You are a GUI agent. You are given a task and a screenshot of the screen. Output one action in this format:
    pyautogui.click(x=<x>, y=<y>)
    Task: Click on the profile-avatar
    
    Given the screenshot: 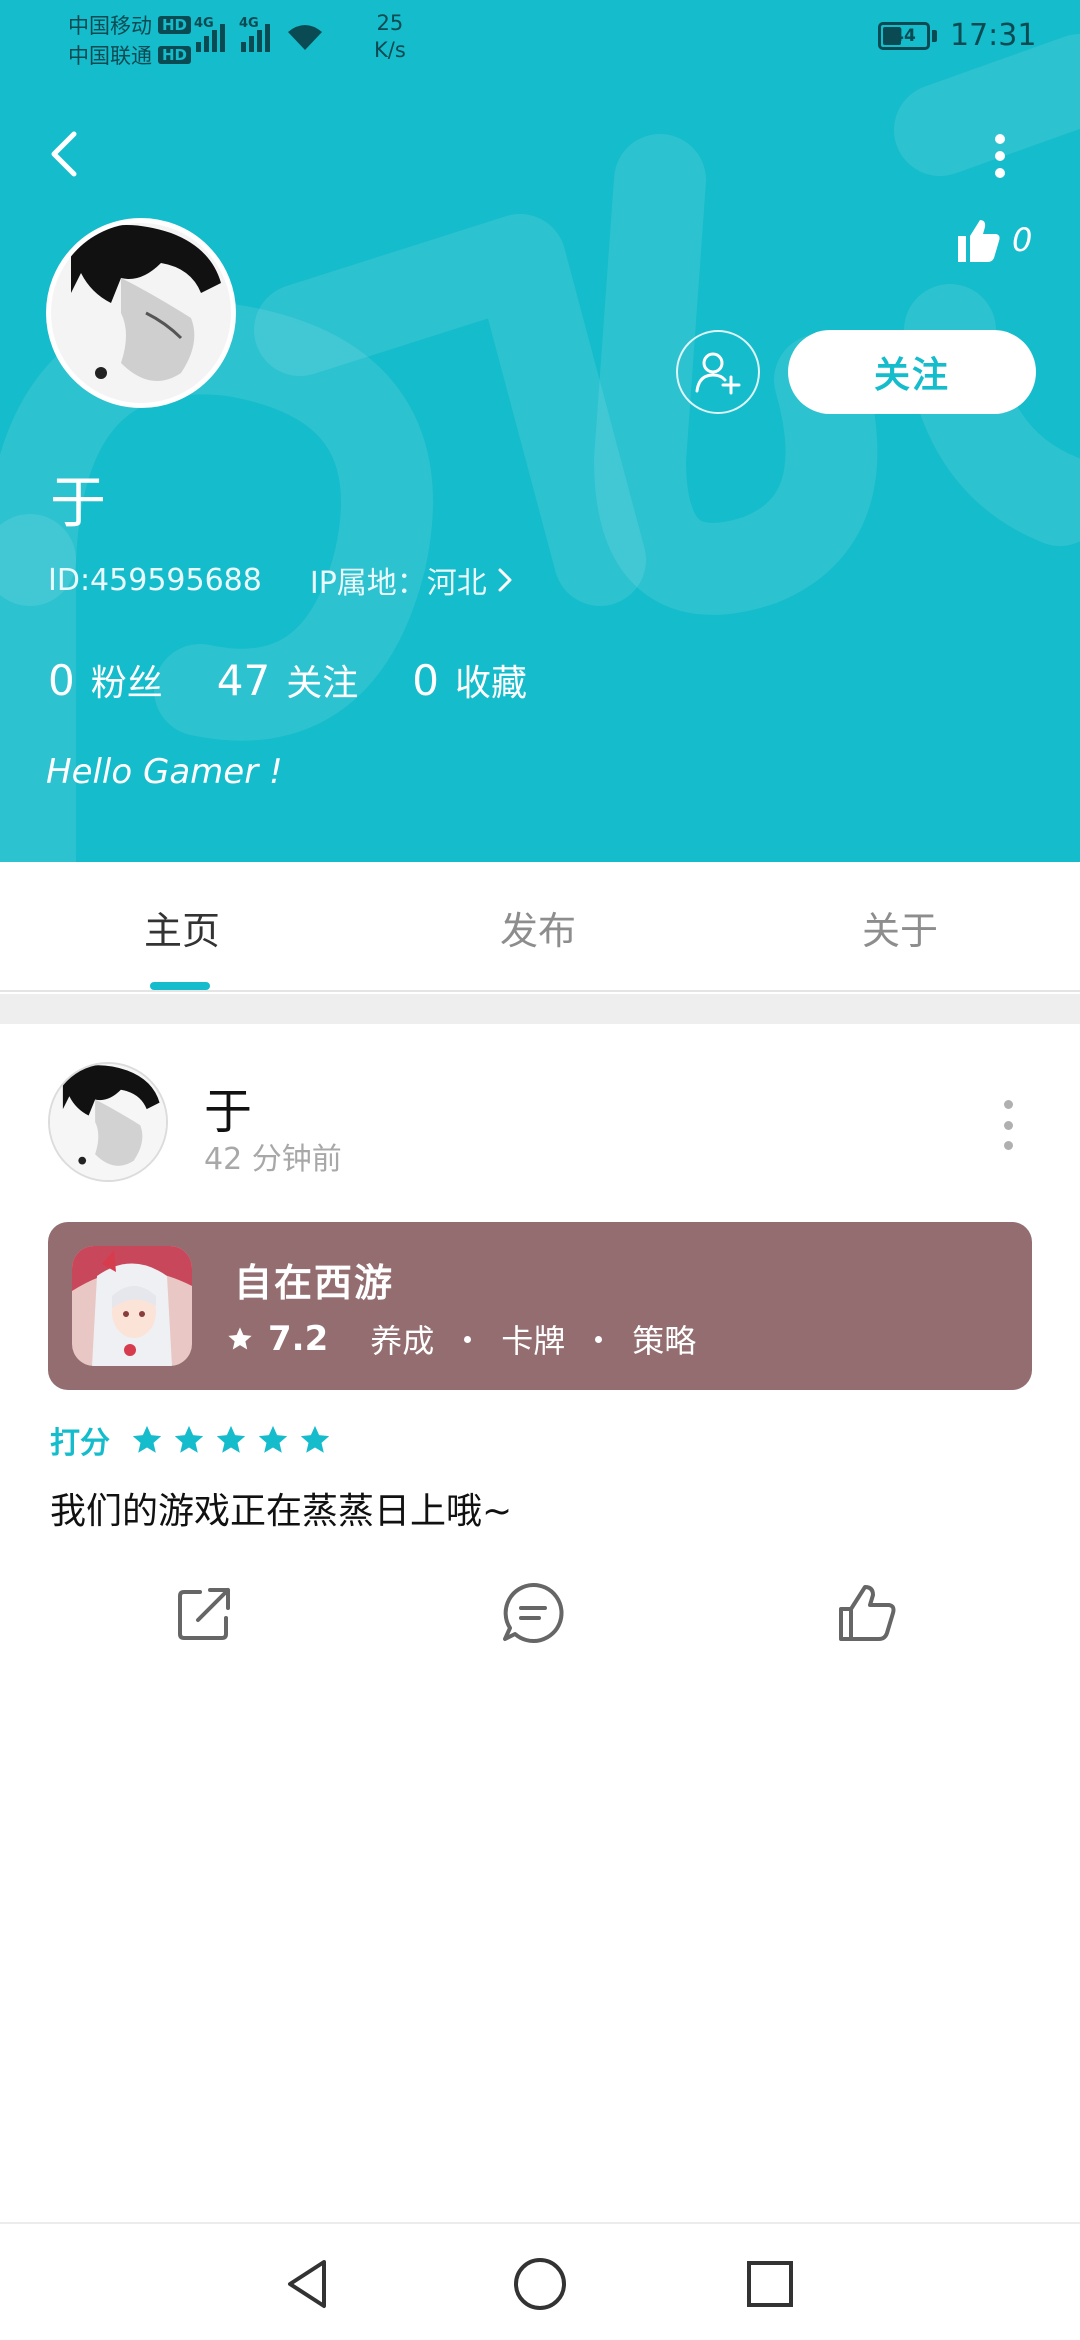 What is the action you would take?
    pyautogui.click(x=141, y=313)
    